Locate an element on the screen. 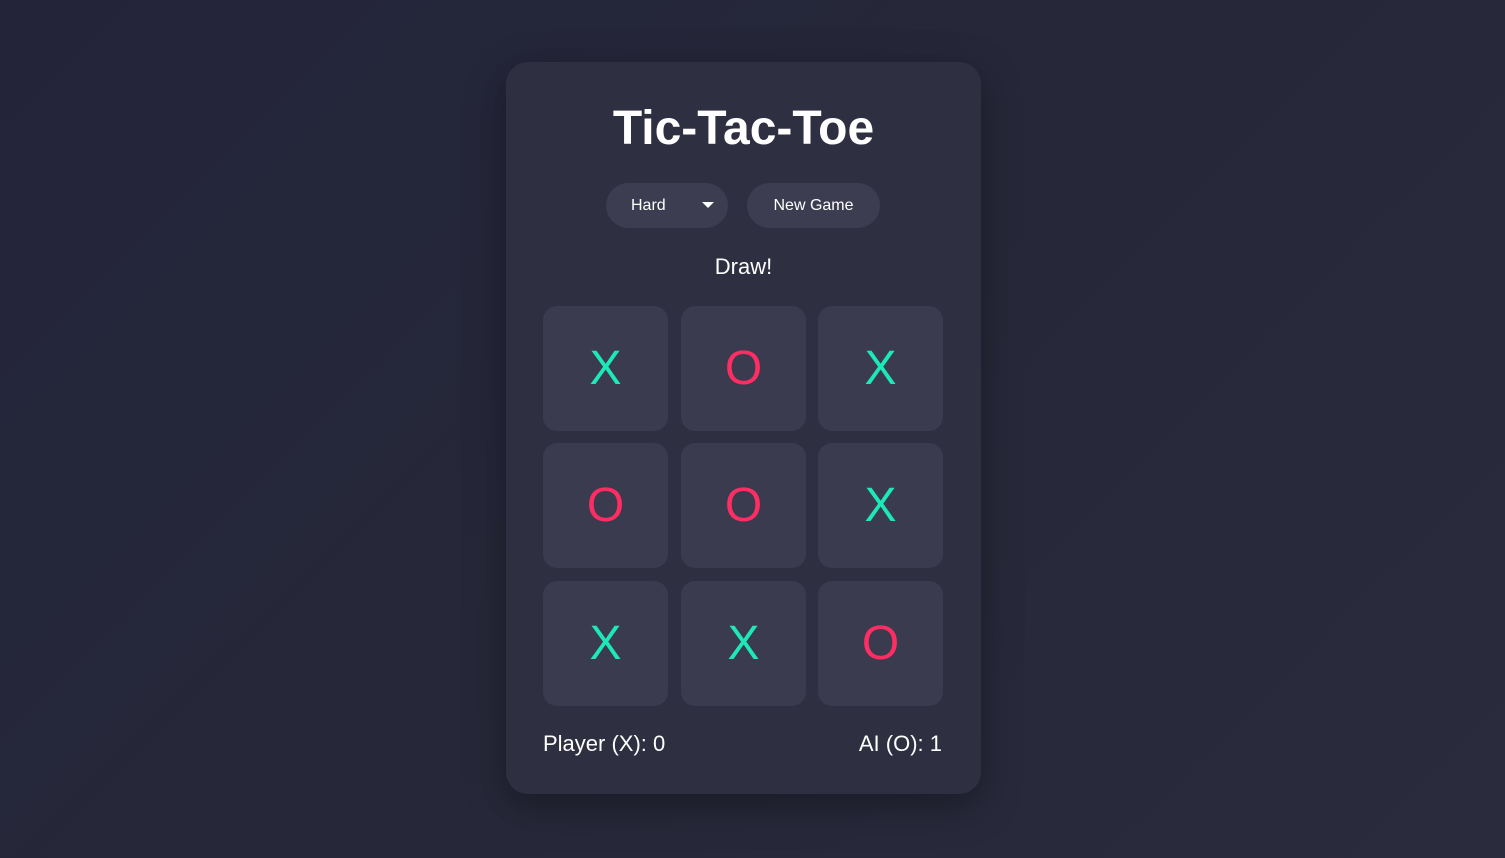 The width and height of the screenshot is (1505, 858). board-cell-4: O is located at coordinates (743, 505).